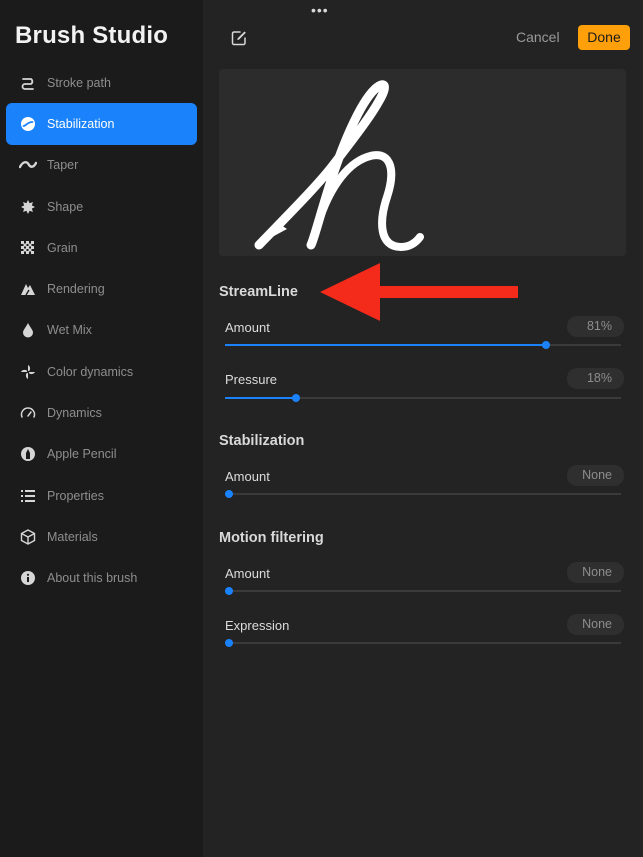 This screenshot has width=643, height=857. I want to click on app-title: Brush Studio, so click(92, 35).